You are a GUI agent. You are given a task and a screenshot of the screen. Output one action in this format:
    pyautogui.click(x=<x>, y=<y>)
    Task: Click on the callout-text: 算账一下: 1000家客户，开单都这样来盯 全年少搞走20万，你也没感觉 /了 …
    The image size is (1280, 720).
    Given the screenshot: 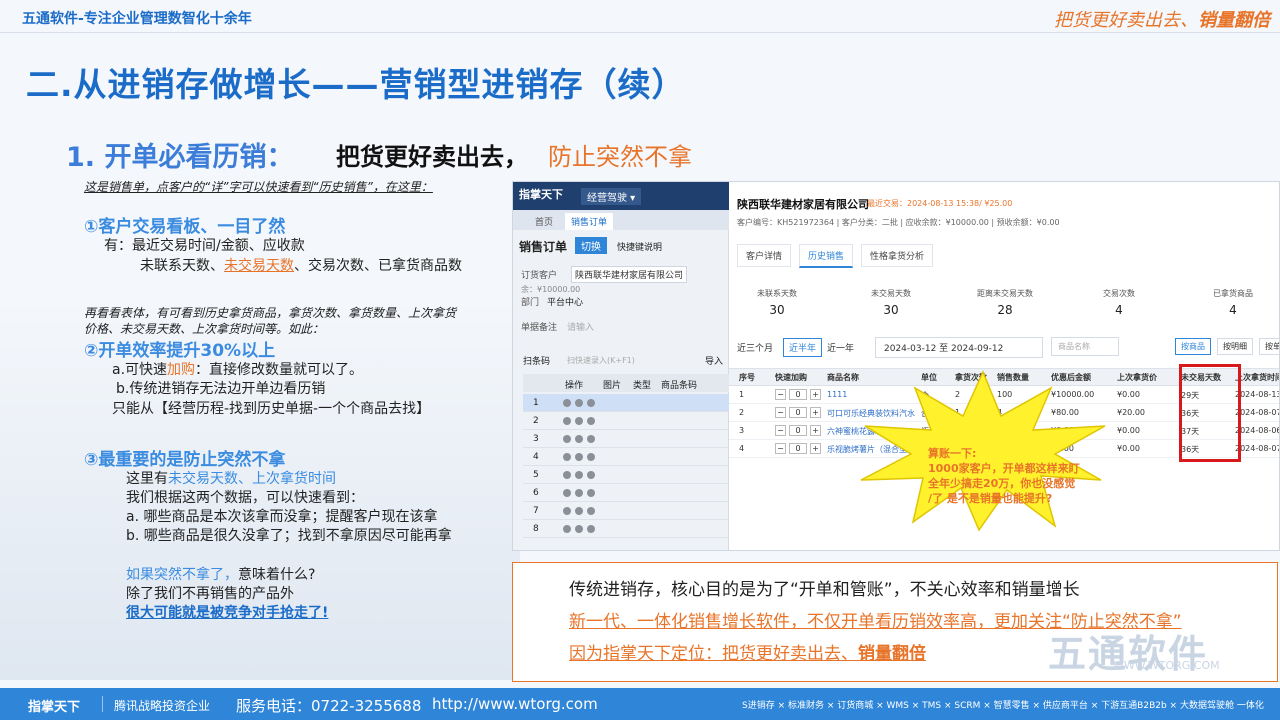 What is the action you would take?
    pyautogui.click(x=1004, y=476)
    